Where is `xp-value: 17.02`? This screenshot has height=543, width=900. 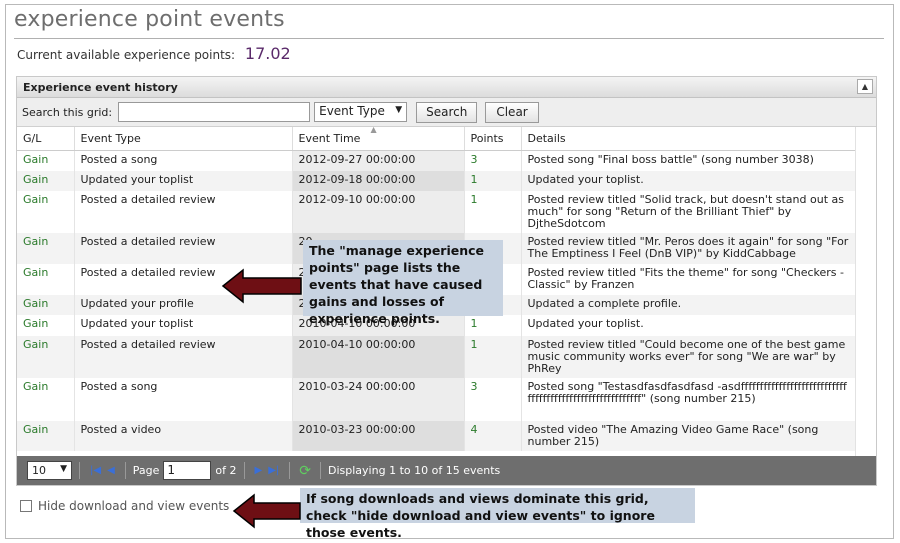 xp-value: 17.02 is located at coordinates (267, 53).